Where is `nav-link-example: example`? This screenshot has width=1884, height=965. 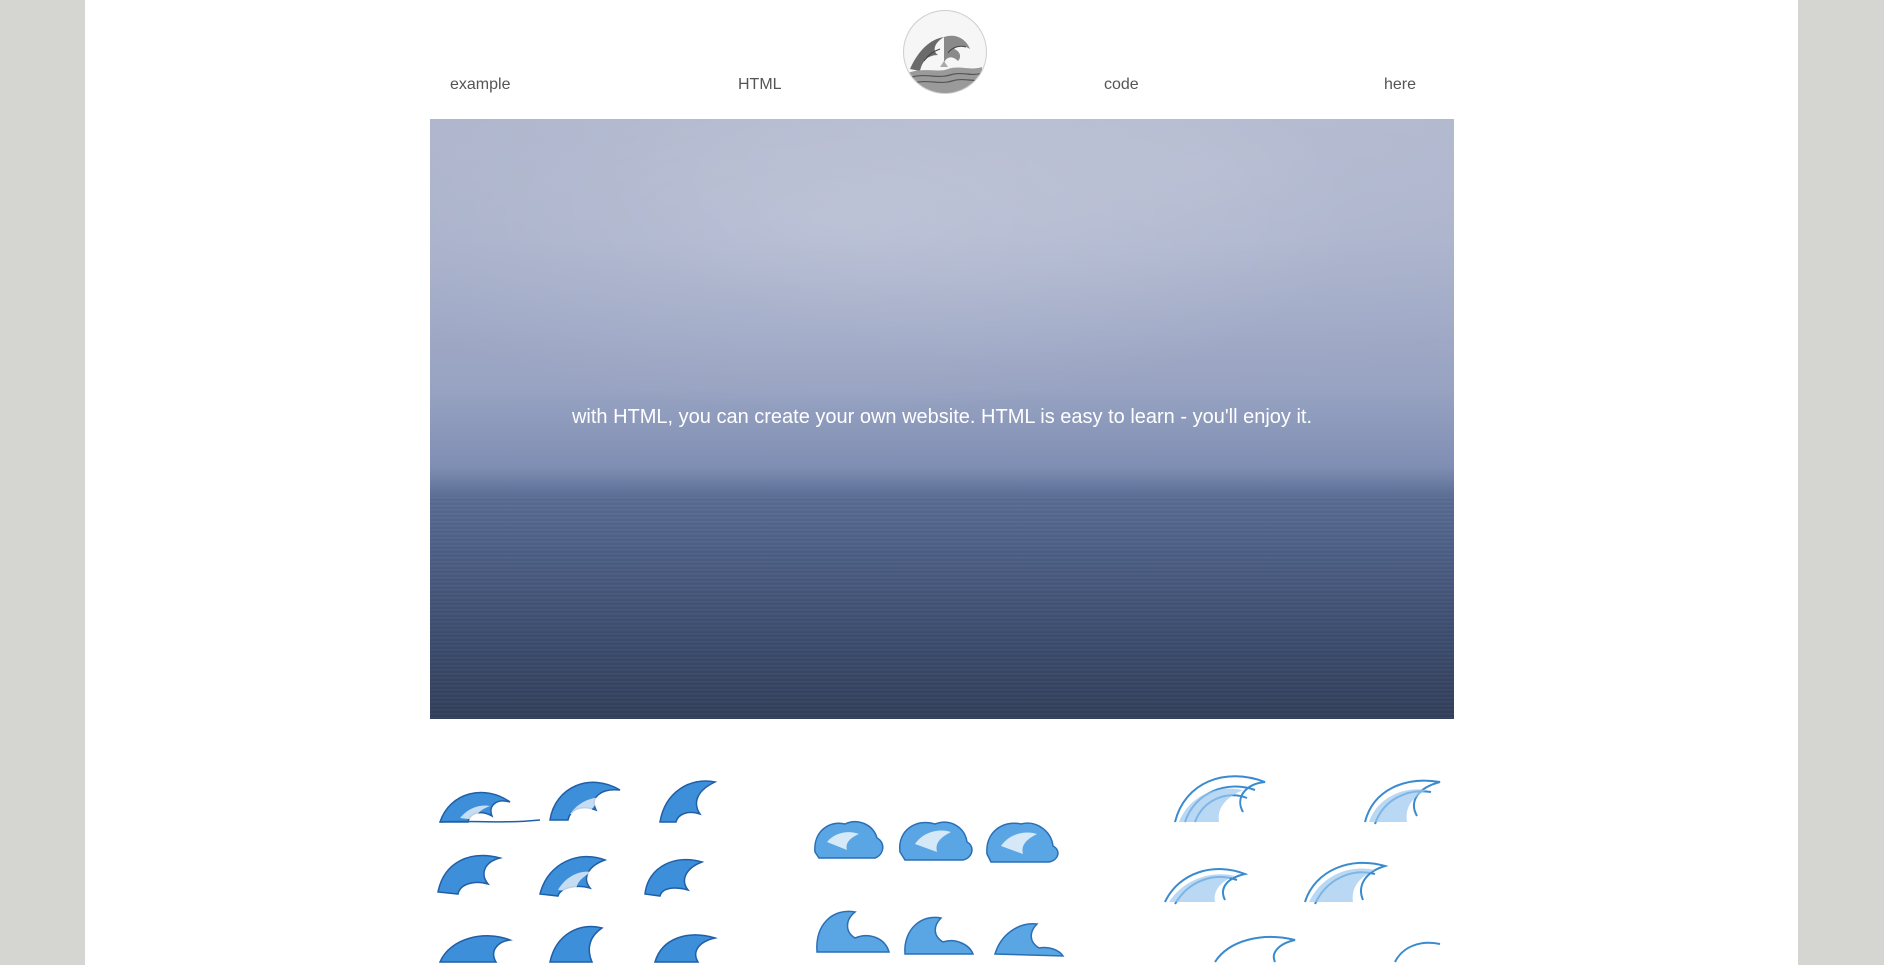 nav-link-example: example is located at coordinates (480, 85).